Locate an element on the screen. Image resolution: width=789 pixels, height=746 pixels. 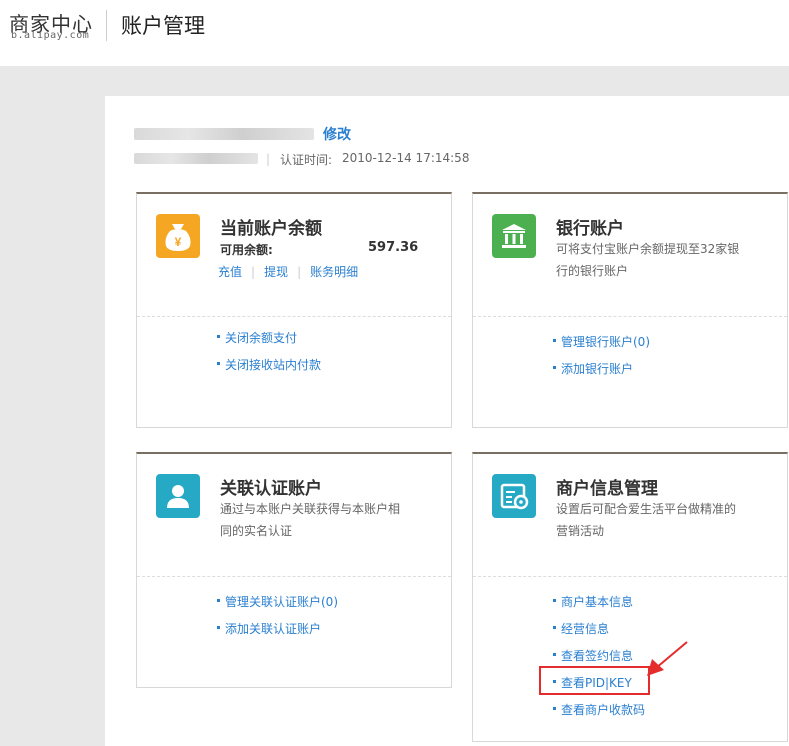
pid-key-highlight-box is located at coordinates (594, 680).